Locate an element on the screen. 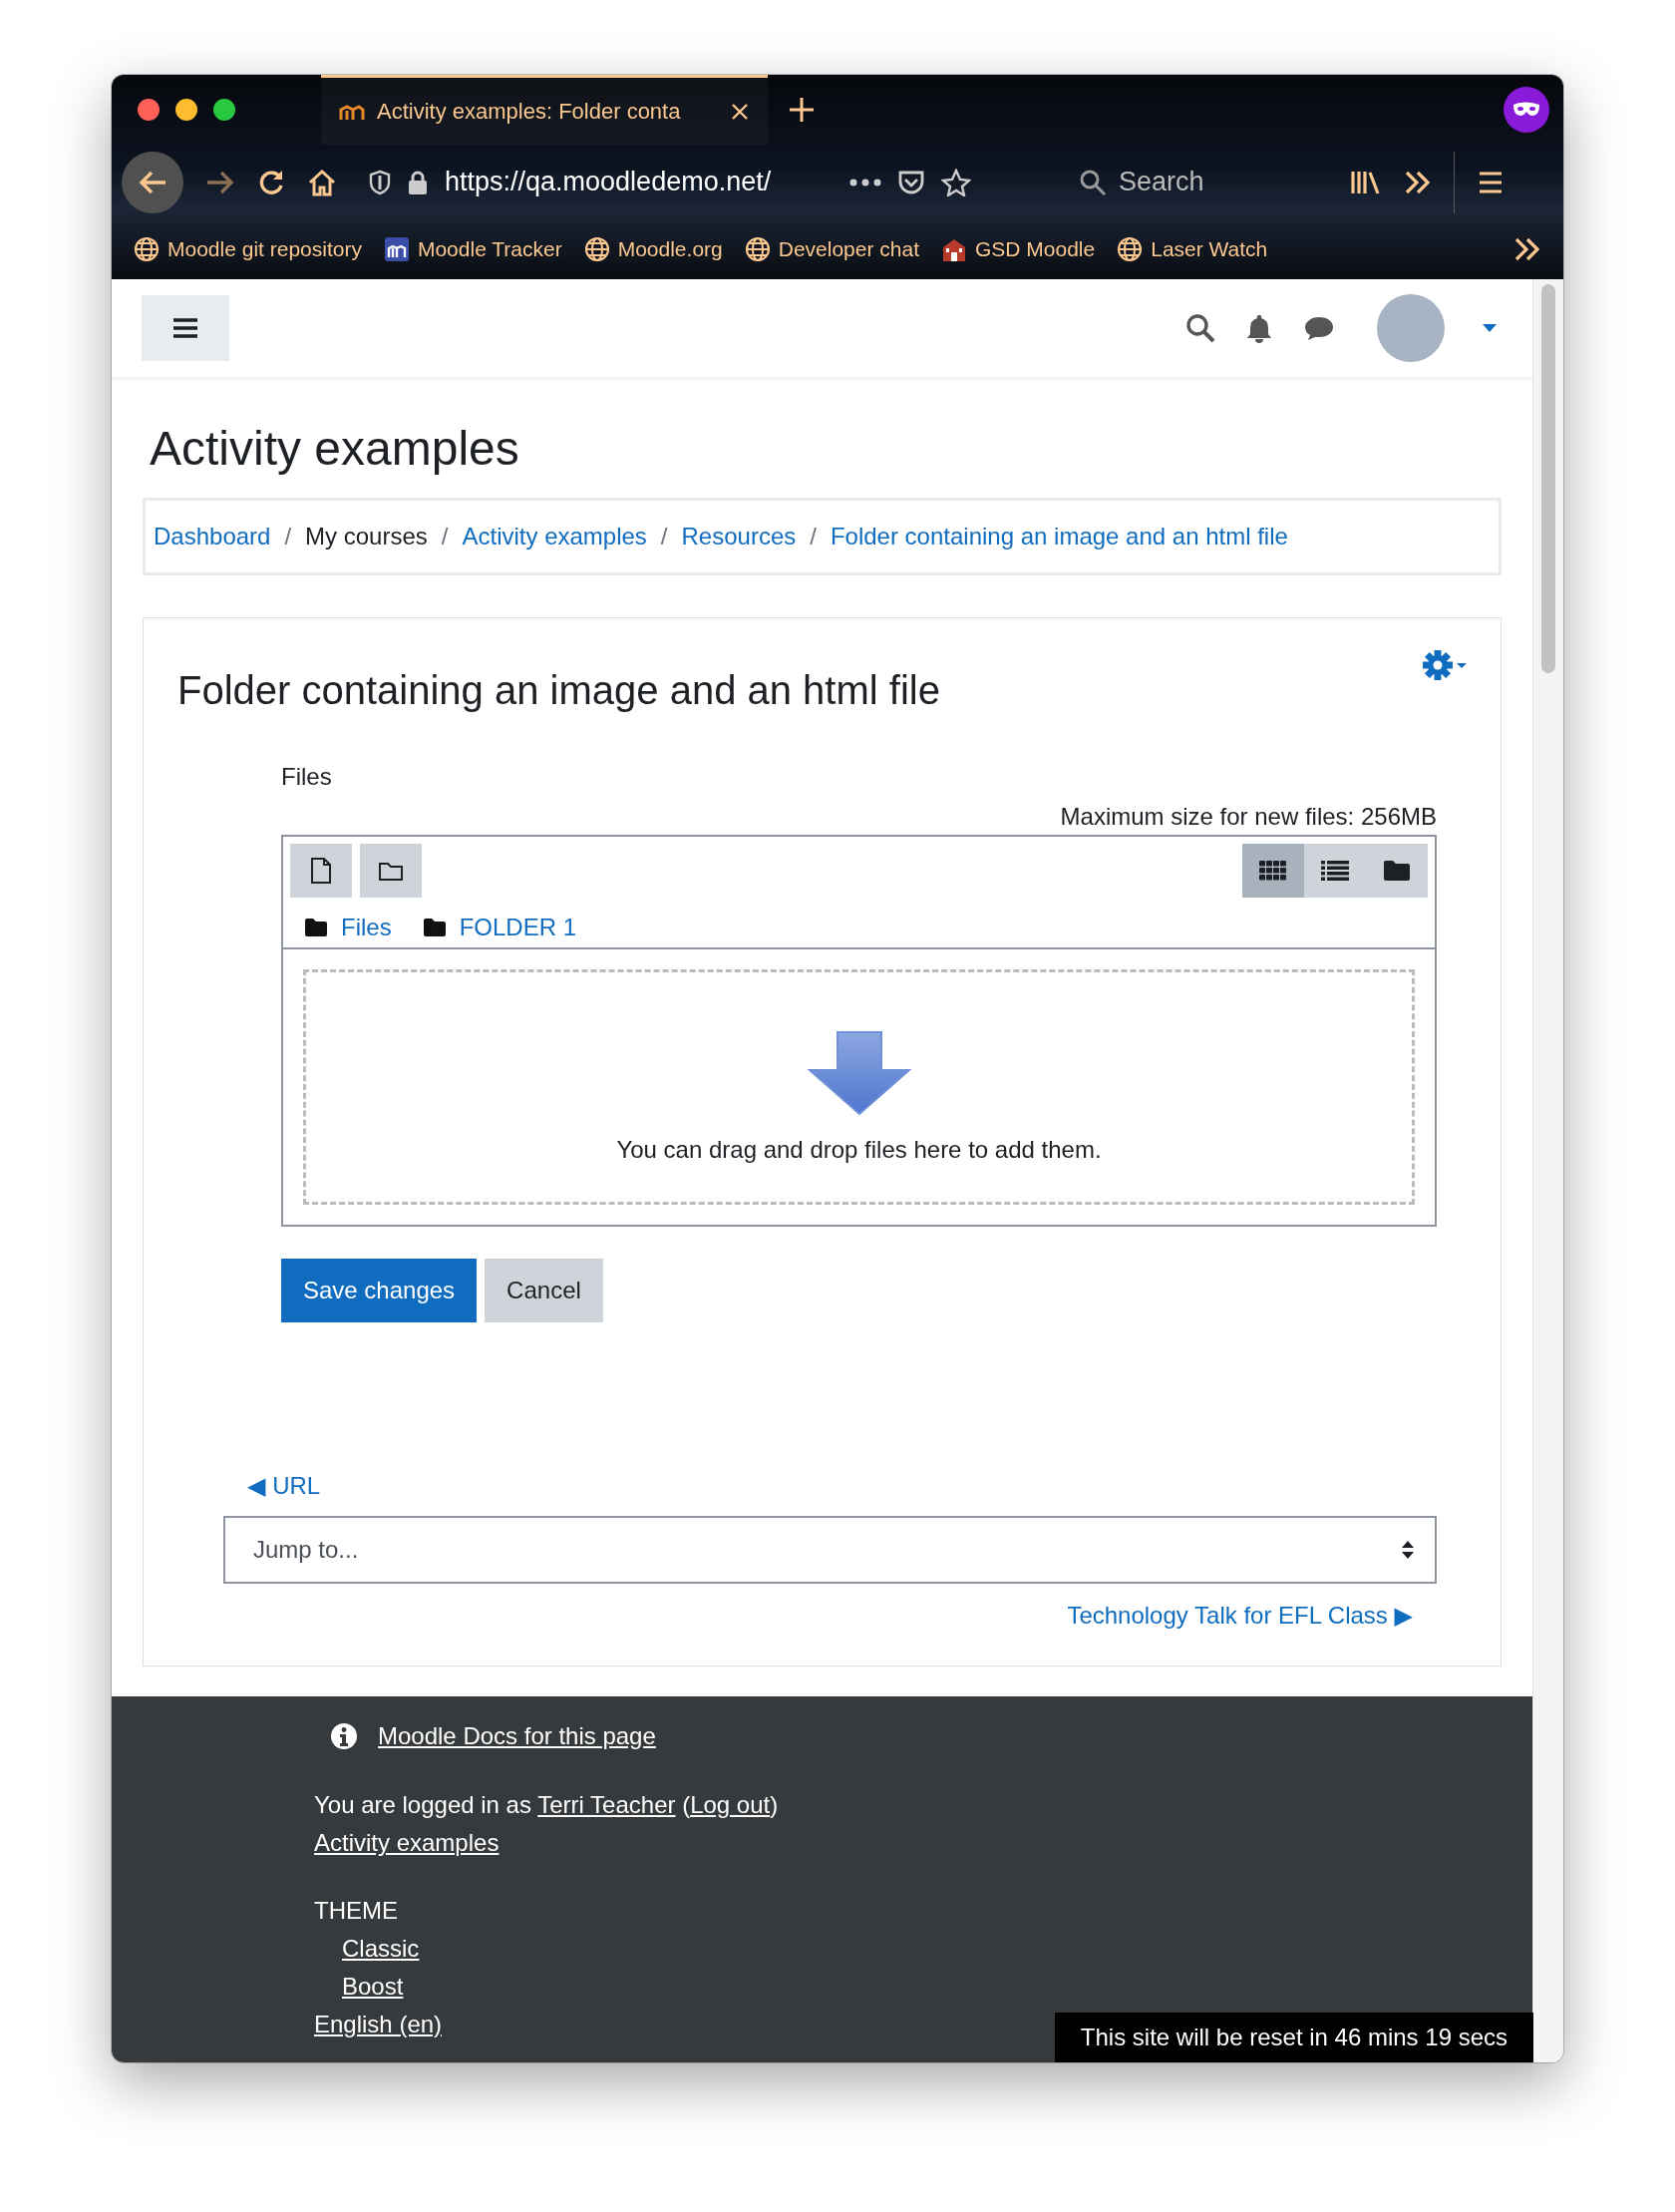 This screenshot has width=1675, height=2212. path-link: FOLDER 1 is located at coordinates (518, 927).